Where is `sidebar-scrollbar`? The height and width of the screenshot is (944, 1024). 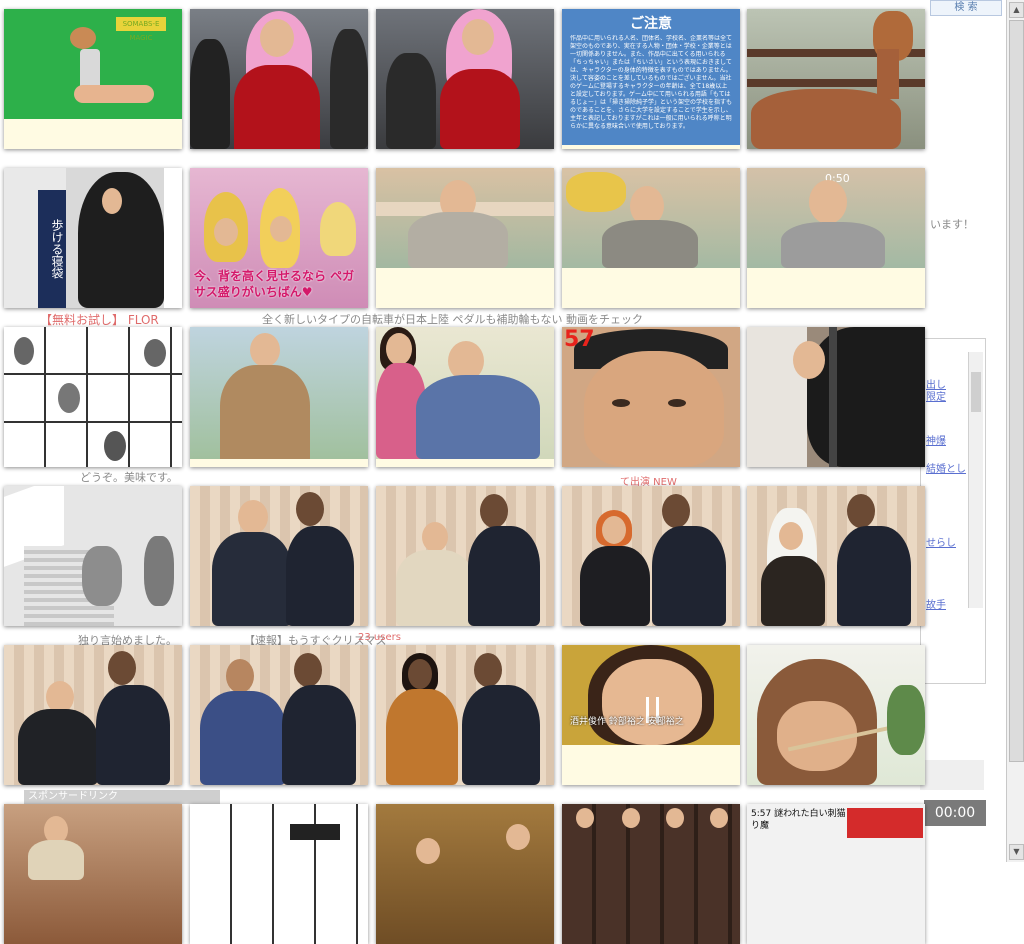 sidebar-scrollbar is located at coordinates (975, 480).